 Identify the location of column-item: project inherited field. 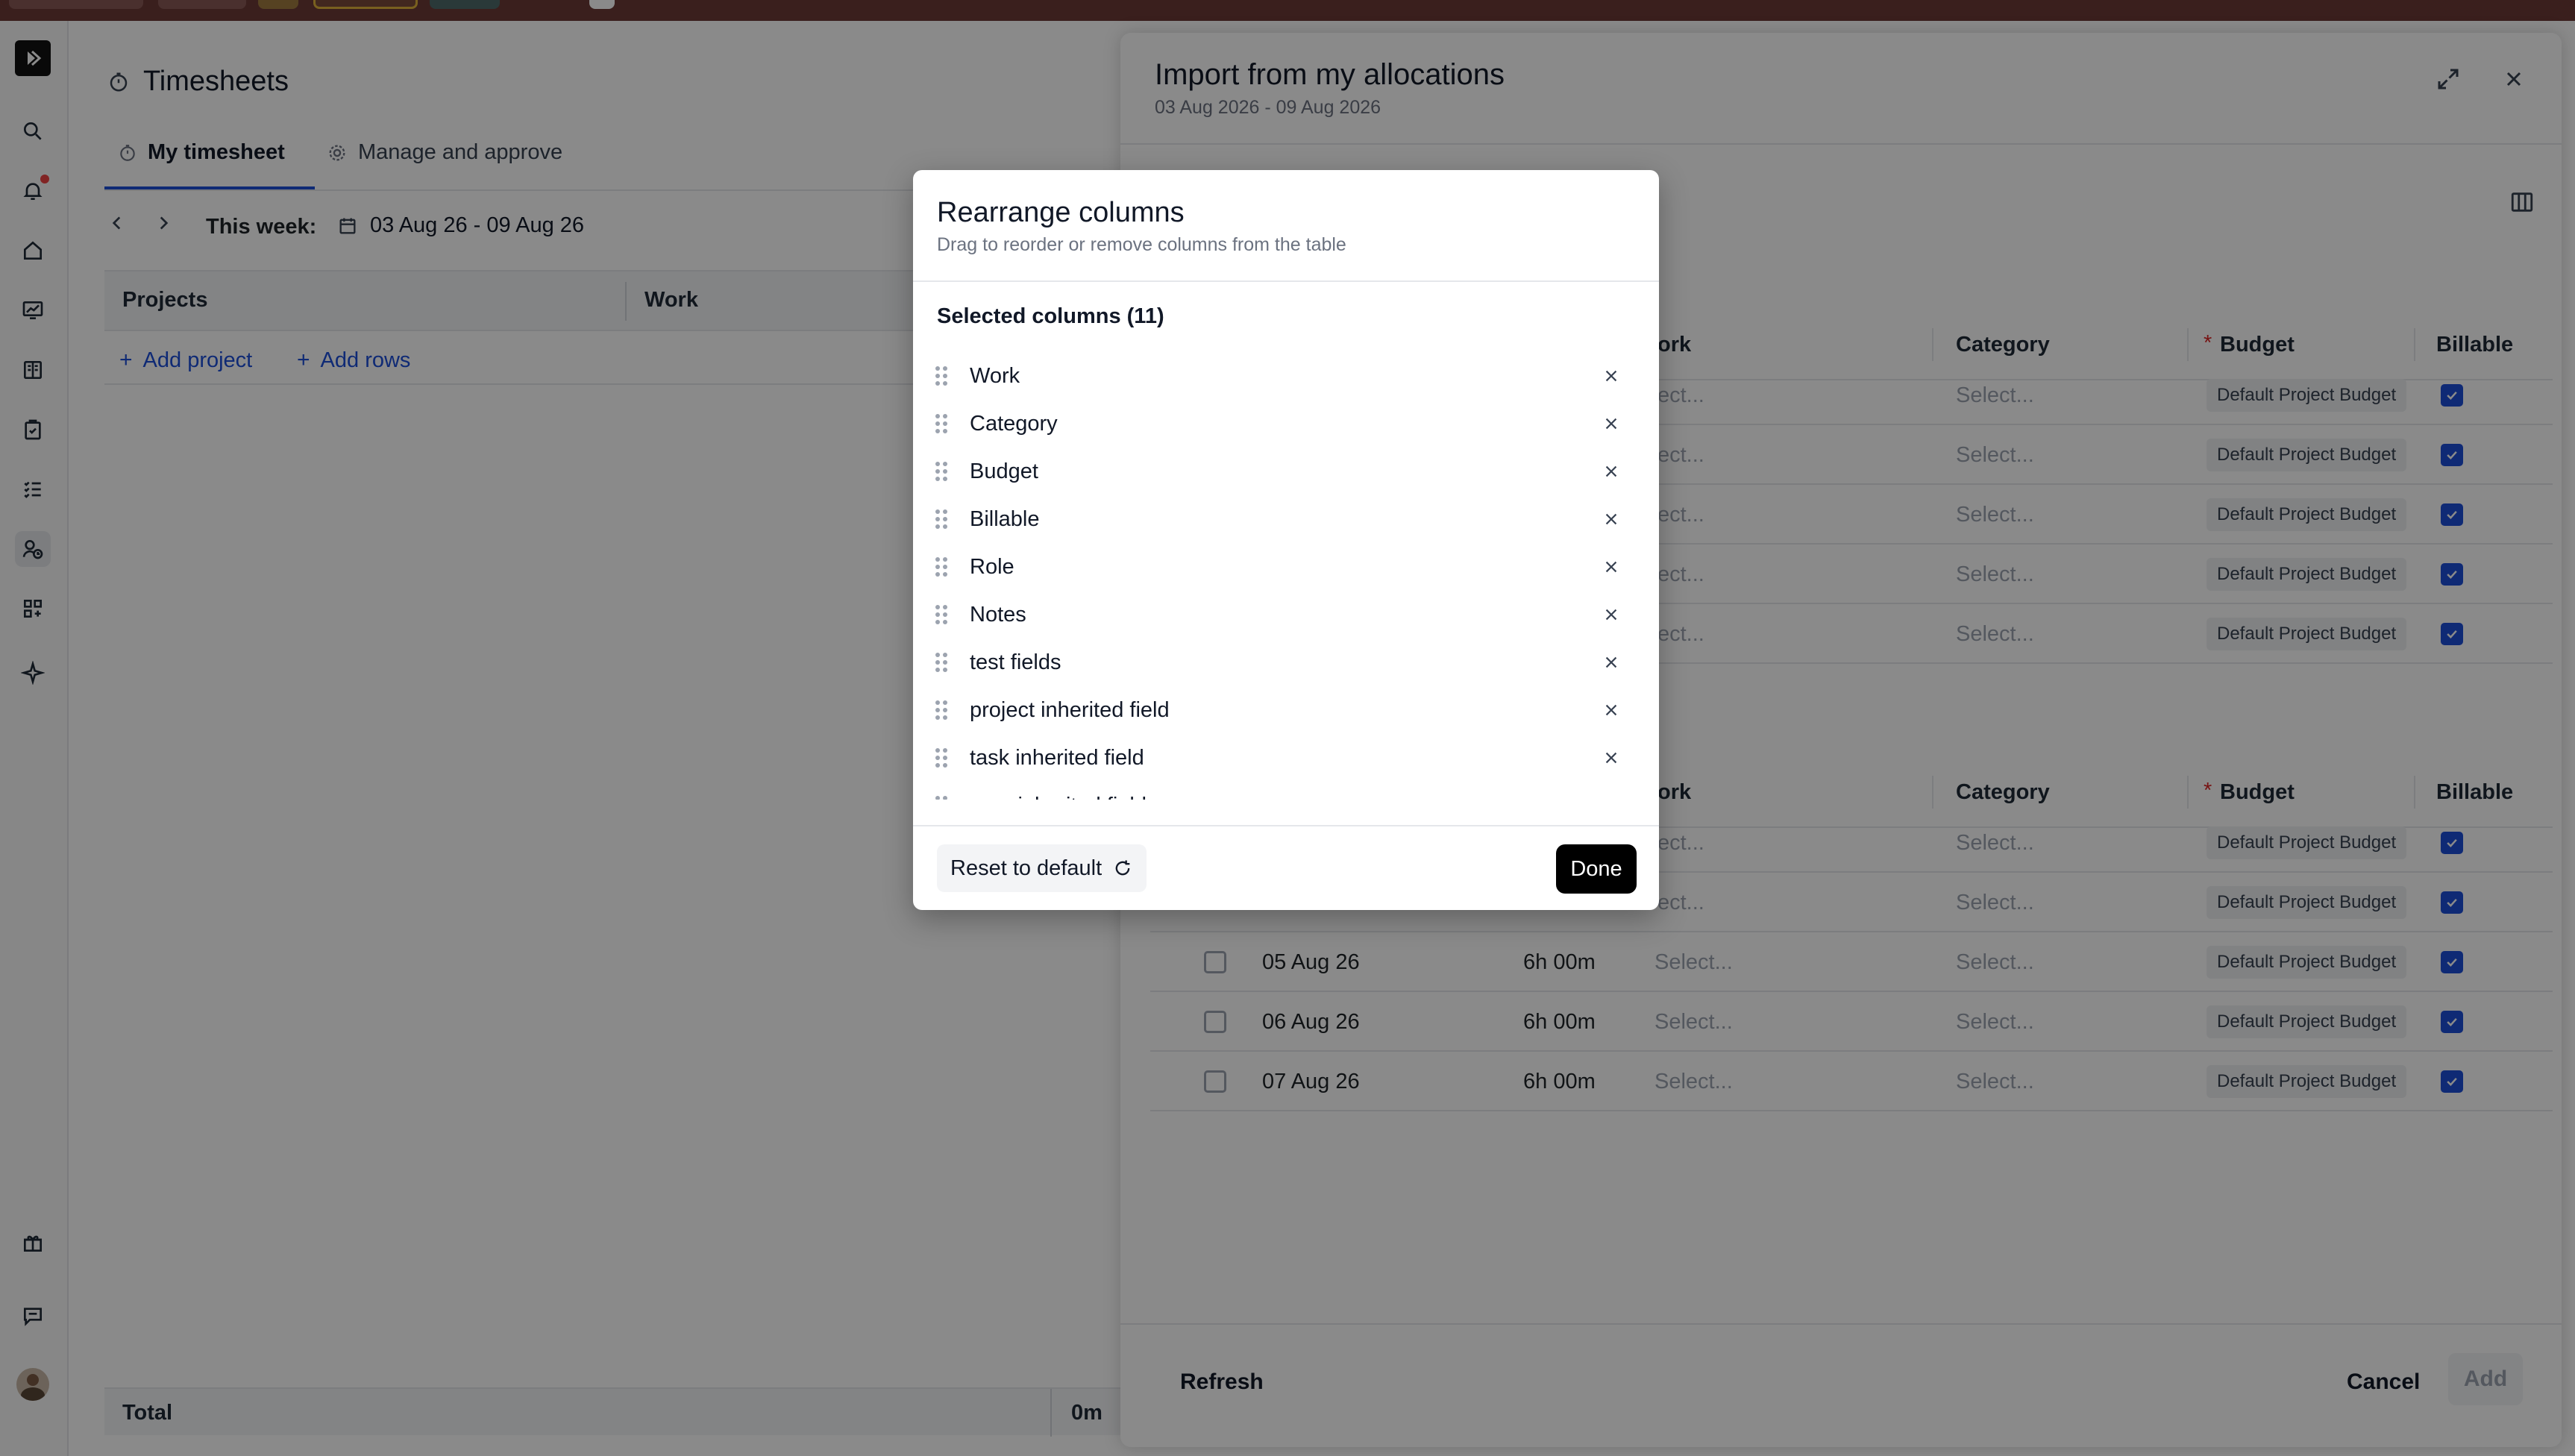
(1286, 710).